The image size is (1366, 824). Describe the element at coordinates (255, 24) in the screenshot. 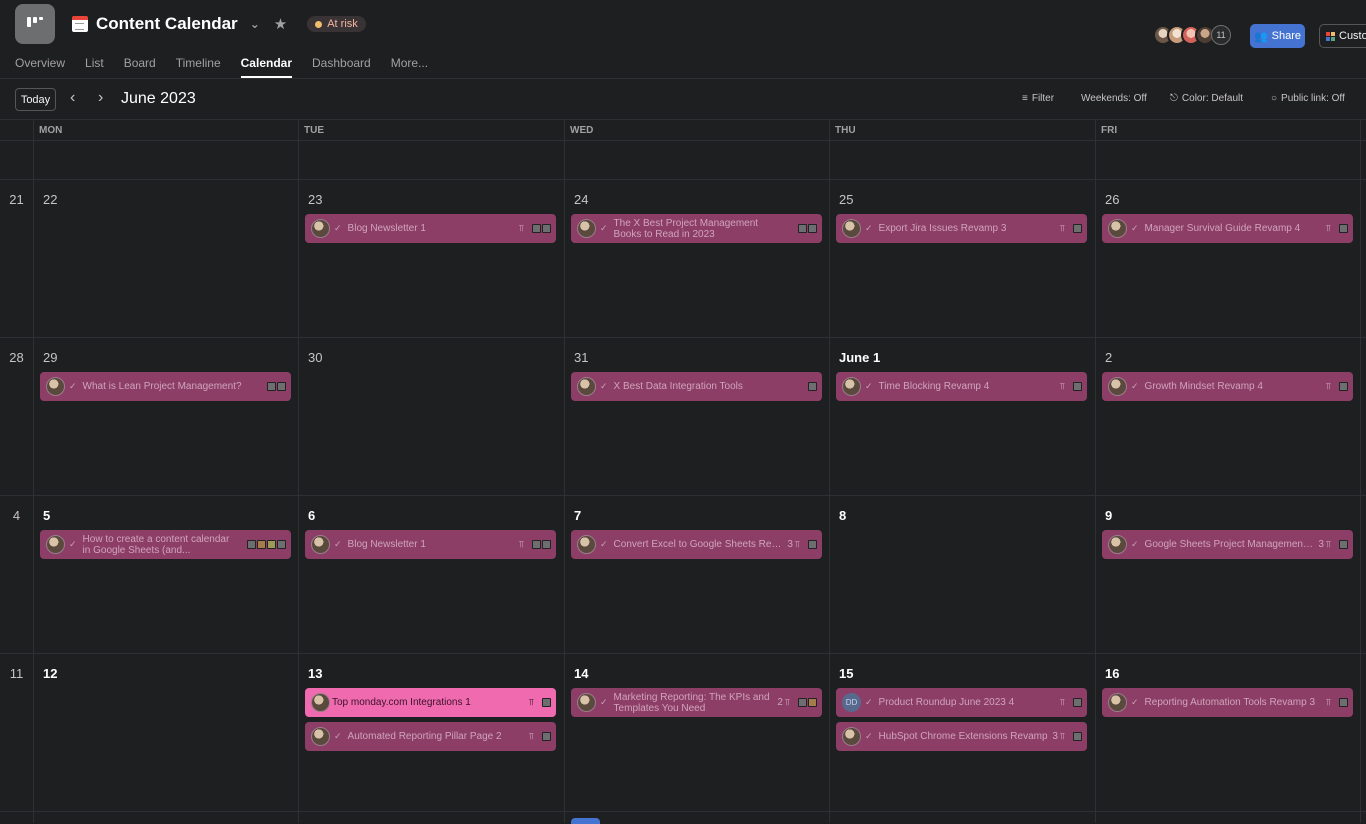

I see `chevron-down-icon: ⌄` at that location.